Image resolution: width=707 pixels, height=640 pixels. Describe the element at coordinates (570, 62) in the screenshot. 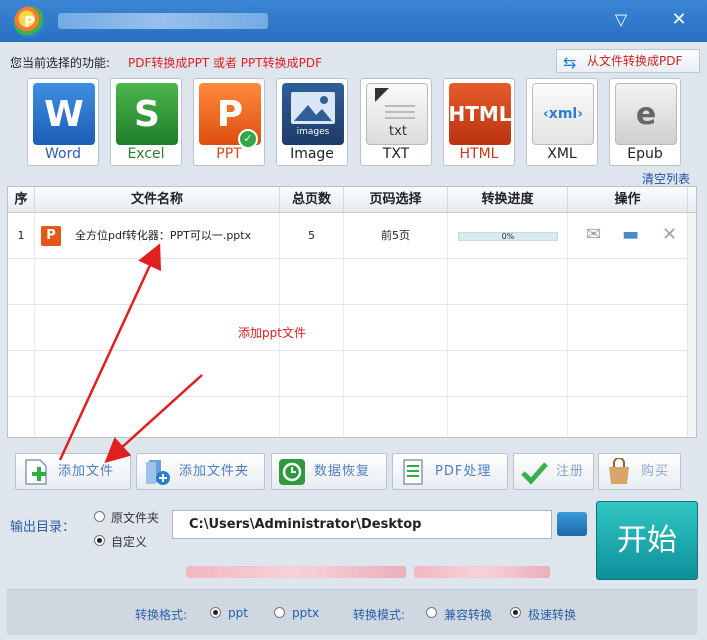

I see `swap-arrows-icon: ⇆` at that location.